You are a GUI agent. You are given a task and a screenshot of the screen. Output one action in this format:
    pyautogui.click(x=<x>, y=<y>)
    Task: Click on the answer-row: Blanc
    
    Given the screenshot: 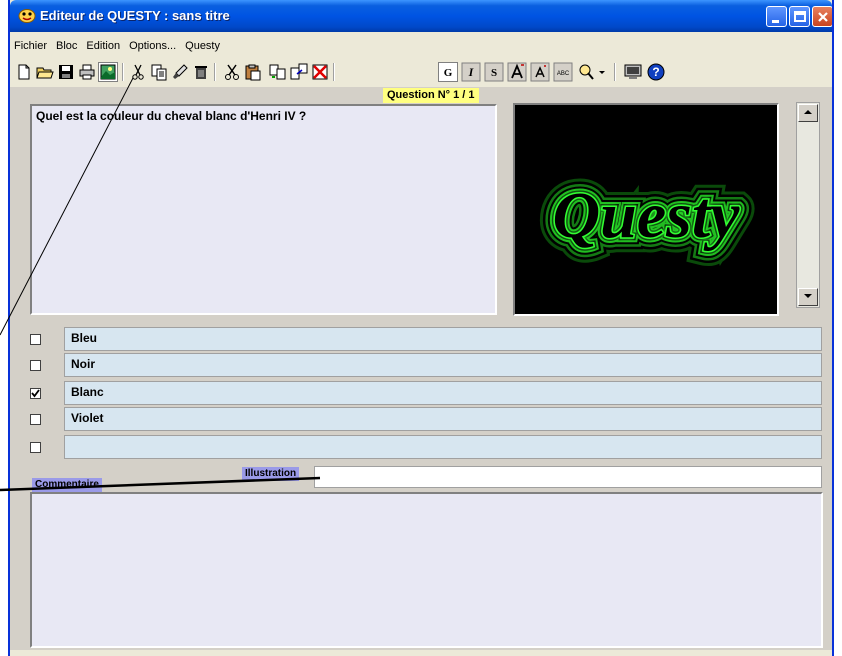 What is the action you would take?
    pyautogui.click(x=422, y=392)
    